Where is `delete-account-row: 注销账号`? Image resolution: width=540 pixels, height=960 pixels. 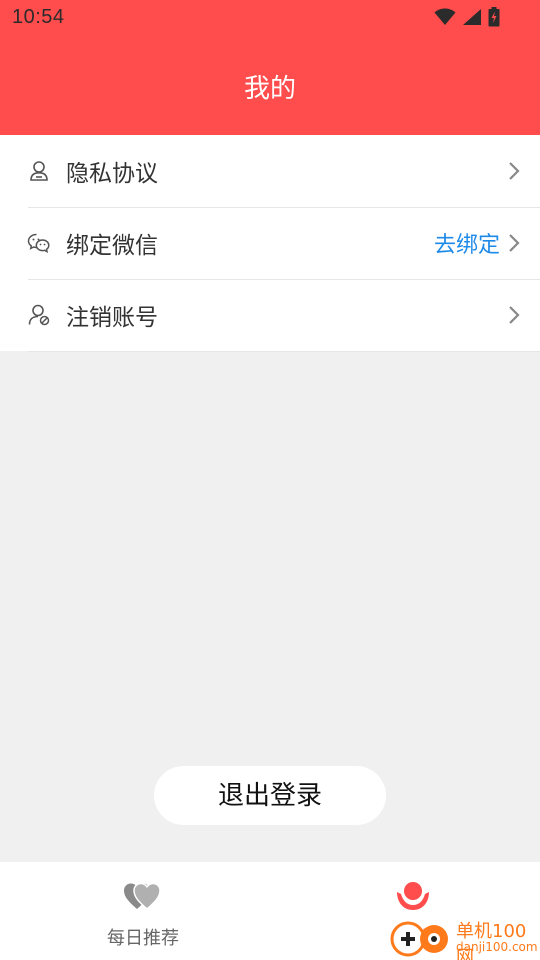 delete-account-row: 注销账号 is located at coordinates (270, 315).